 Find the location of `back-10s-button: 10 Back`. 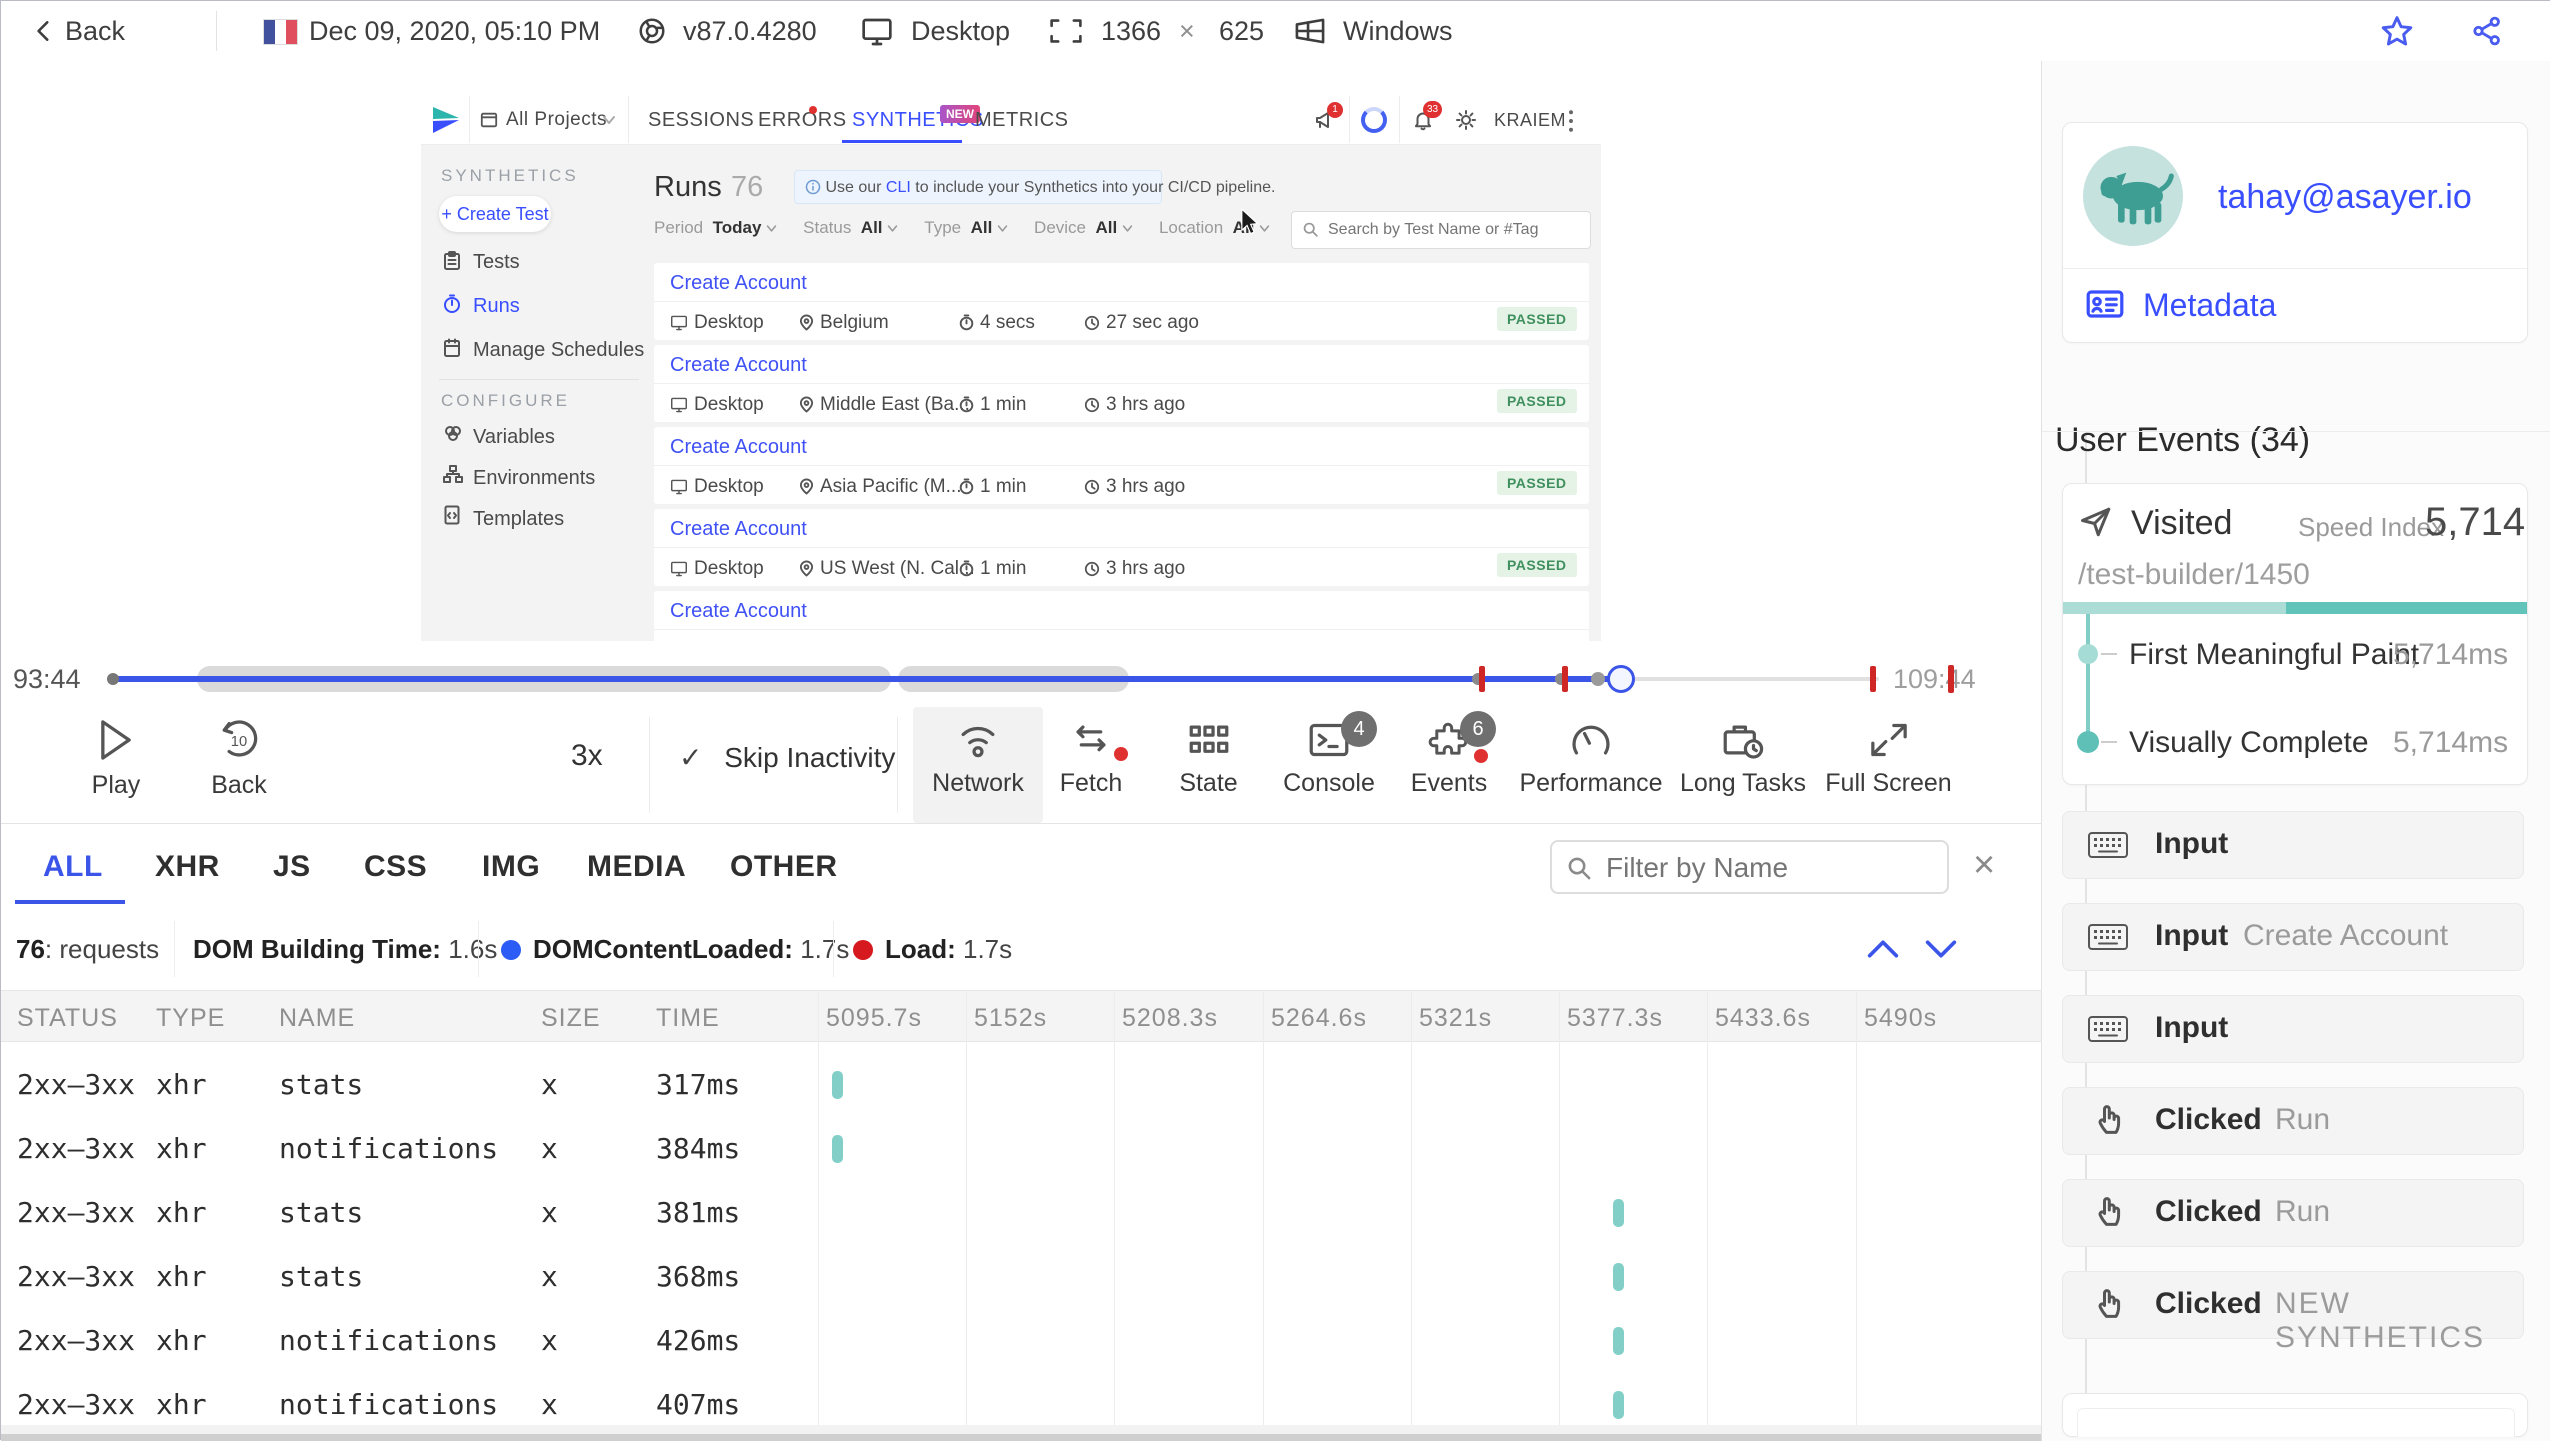

back-10s-button: 10 Back is located at coordinates (239, 758).